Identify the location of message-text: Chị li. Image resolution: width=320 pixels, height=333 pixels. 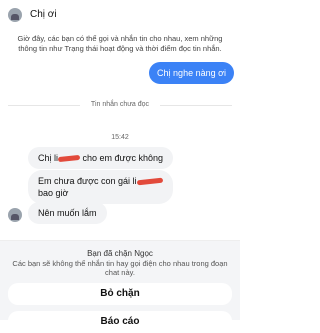
(48, 158).